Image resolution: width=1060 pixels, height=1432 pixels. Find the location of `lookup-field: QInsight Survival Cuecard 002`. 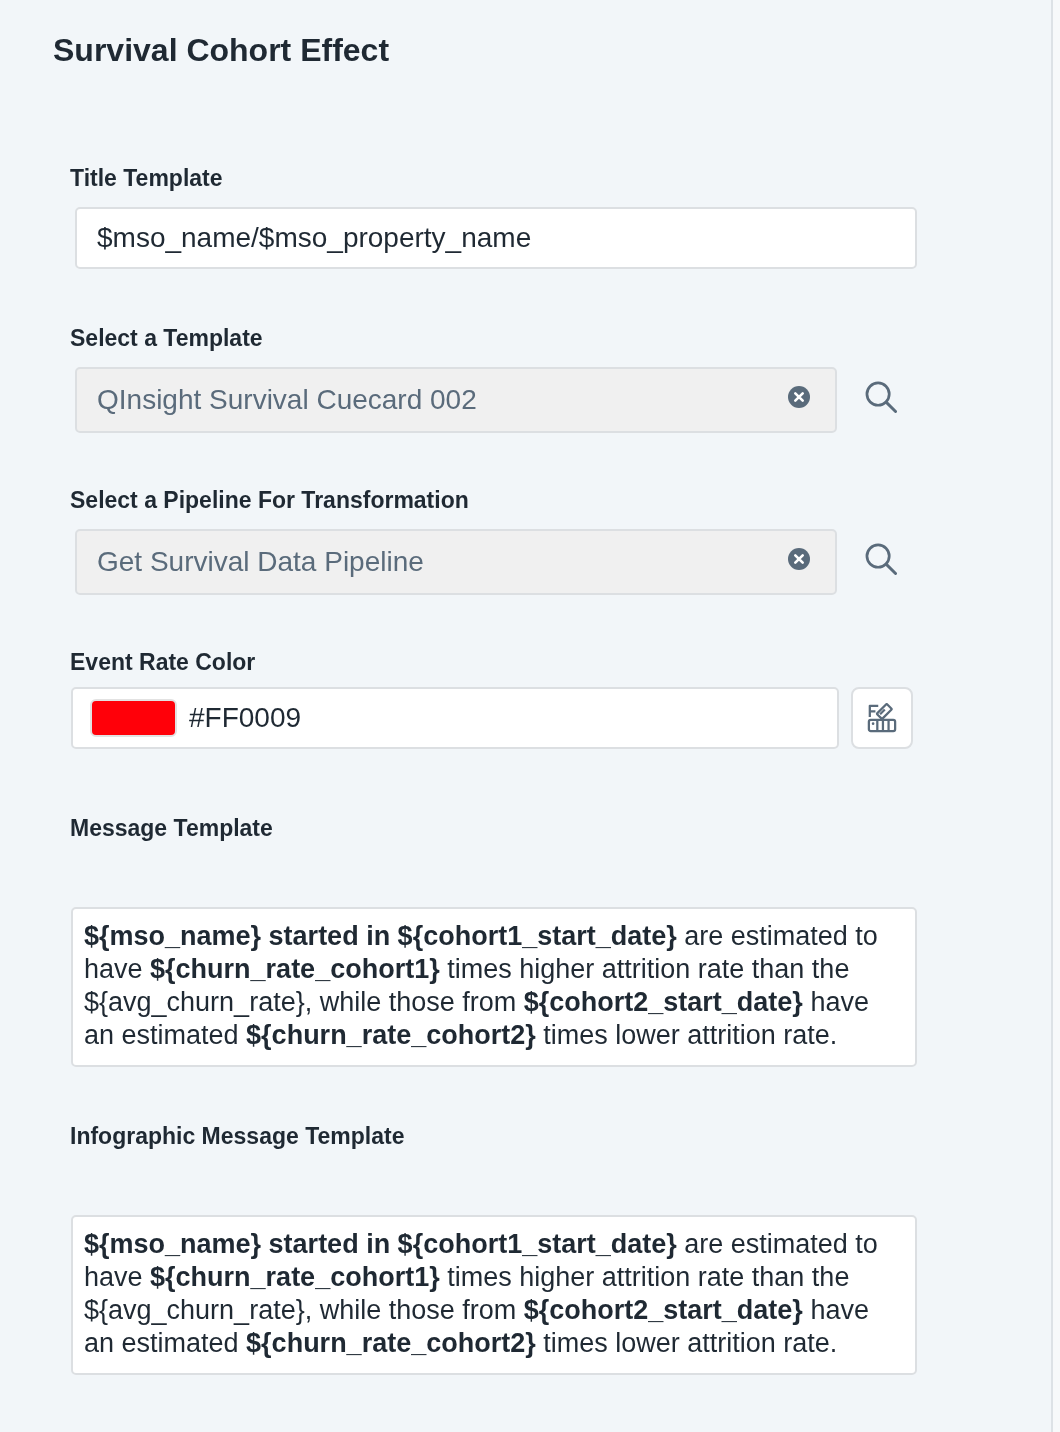

lookup-field: QInsight Survival Cuecard 002 is located at coordinates (456, 400).